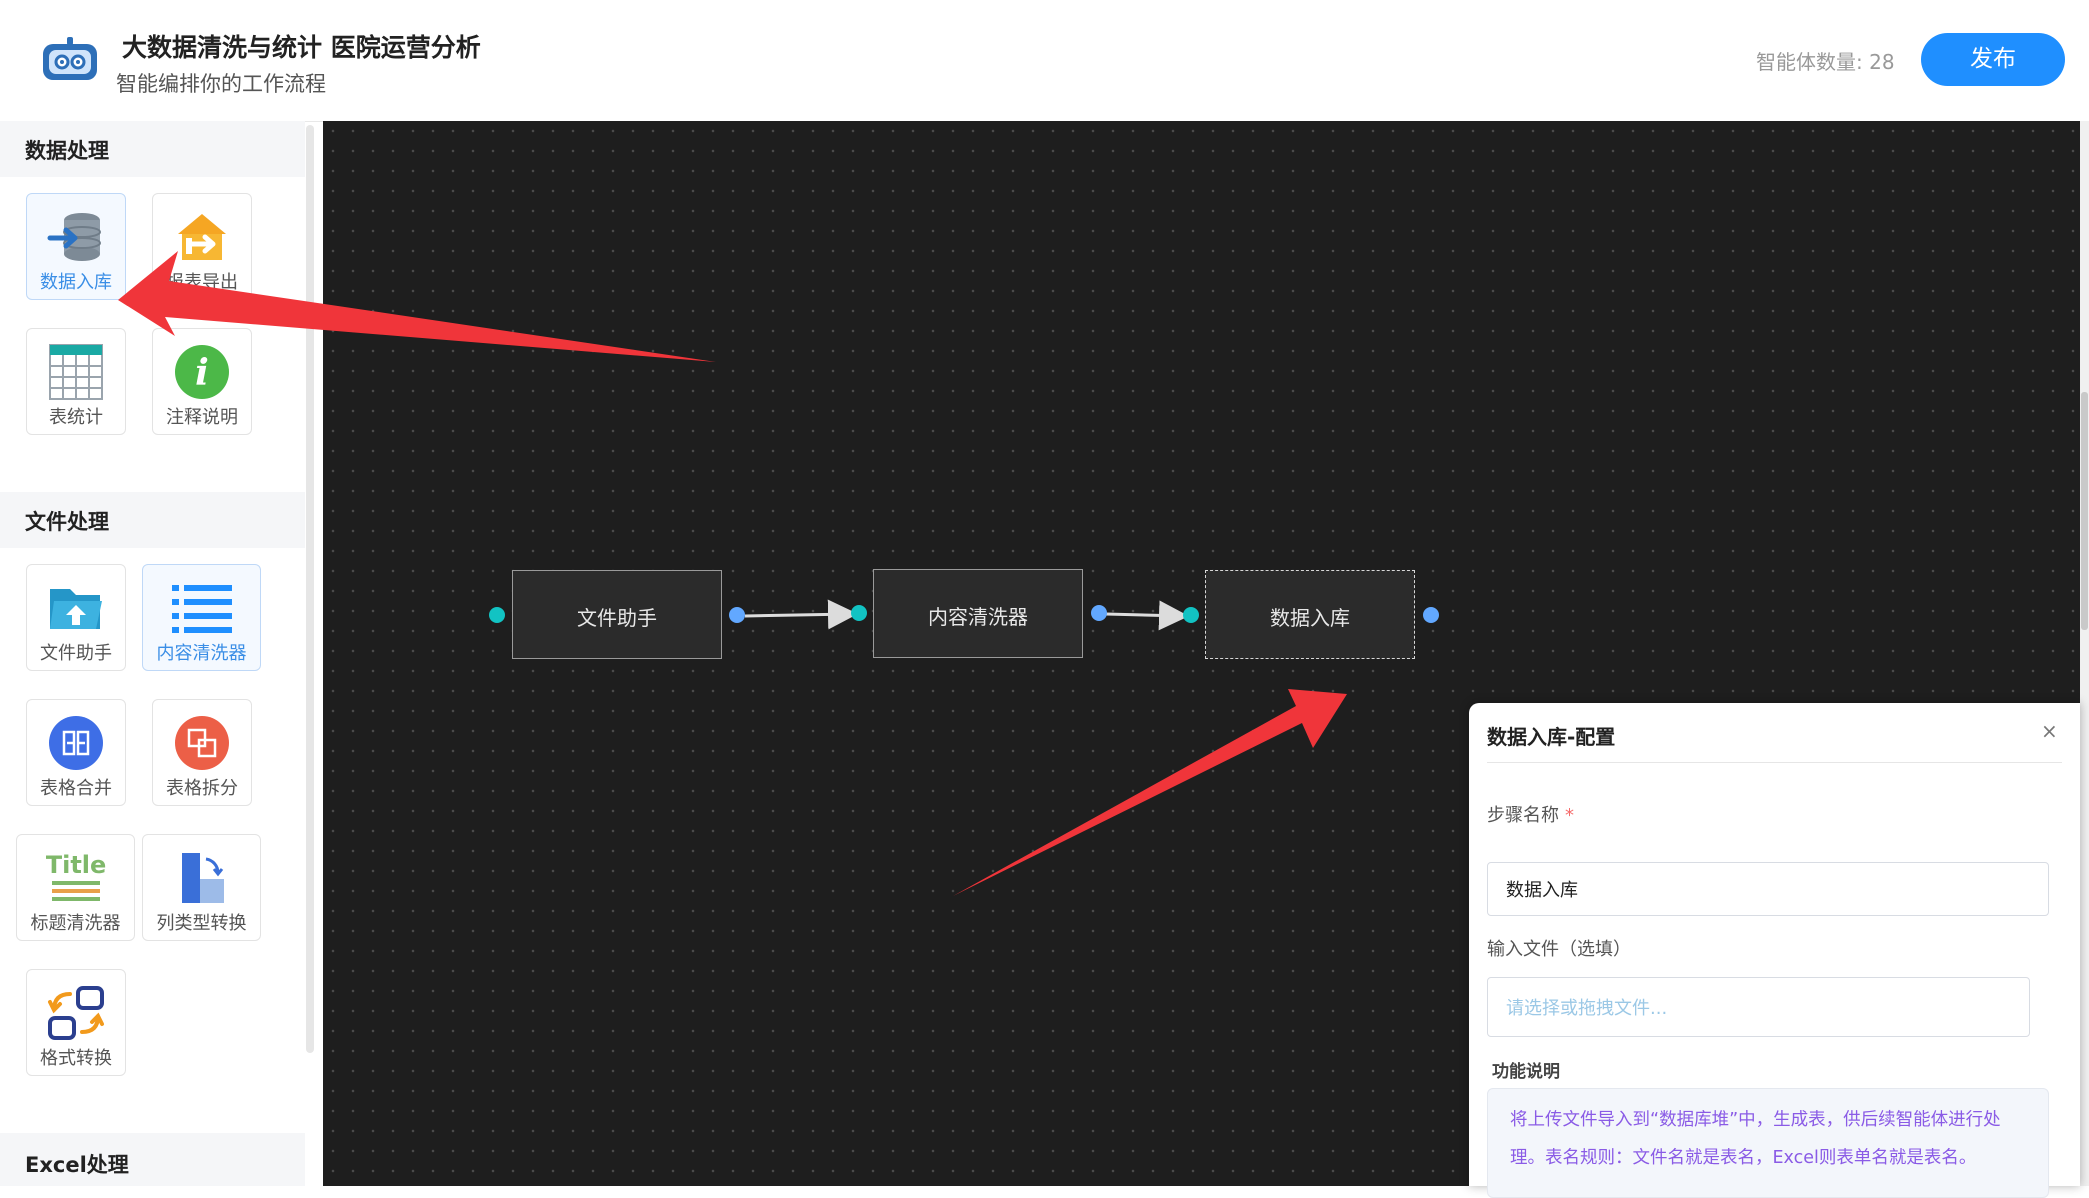 The width and height of the screenshot is (2089, 1198). I want to click on tool-report-export: 报表导出, so click(202, 246).